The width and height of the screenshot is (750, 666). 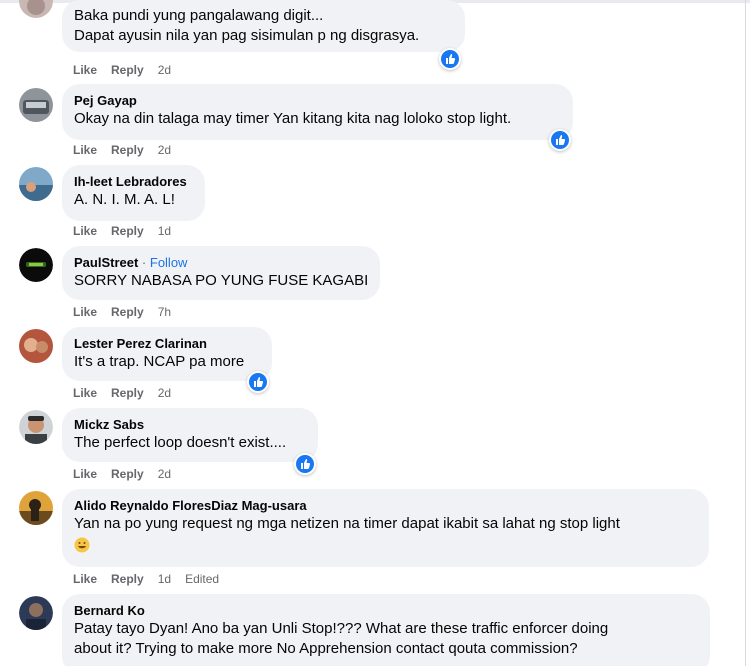 What do you see at coordinates (385, 505) in the screenshot?
I see `comment-author: Alido Reynaldo FloresDiaz Mag-usara` at bounding box center [385, 505].